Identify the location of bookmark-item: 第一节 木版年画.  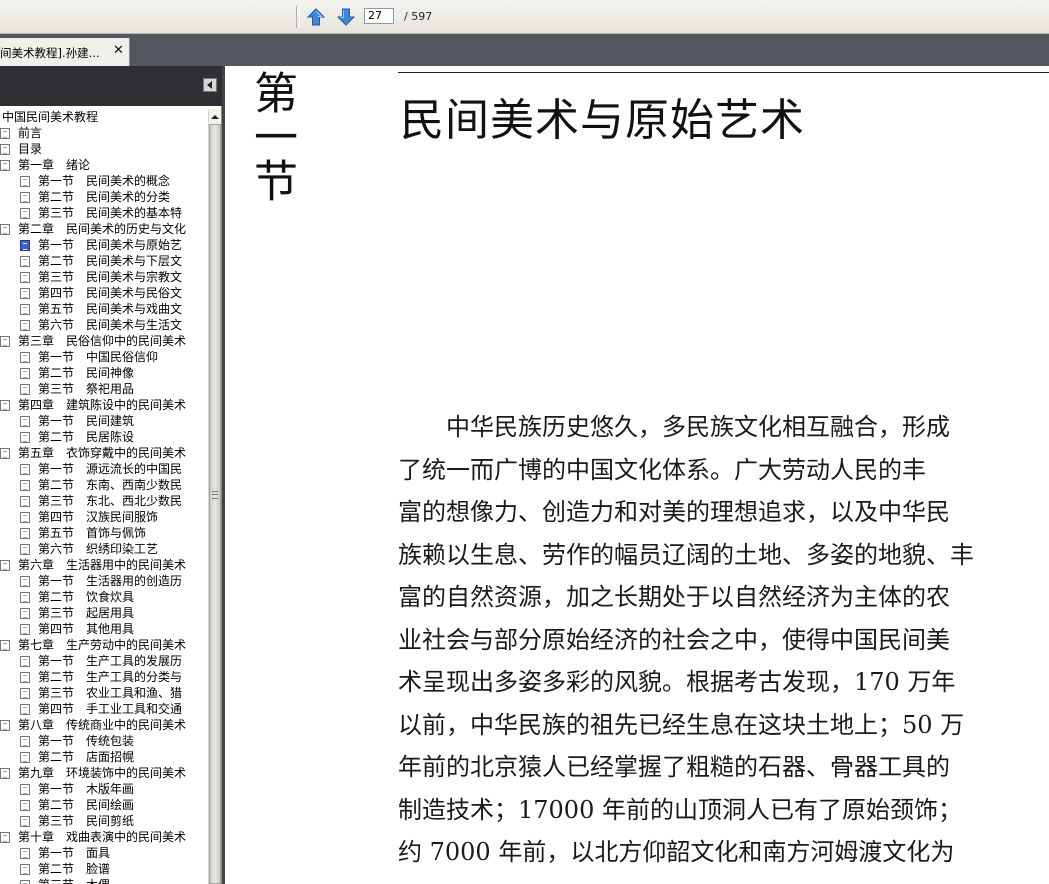
(104, 789).